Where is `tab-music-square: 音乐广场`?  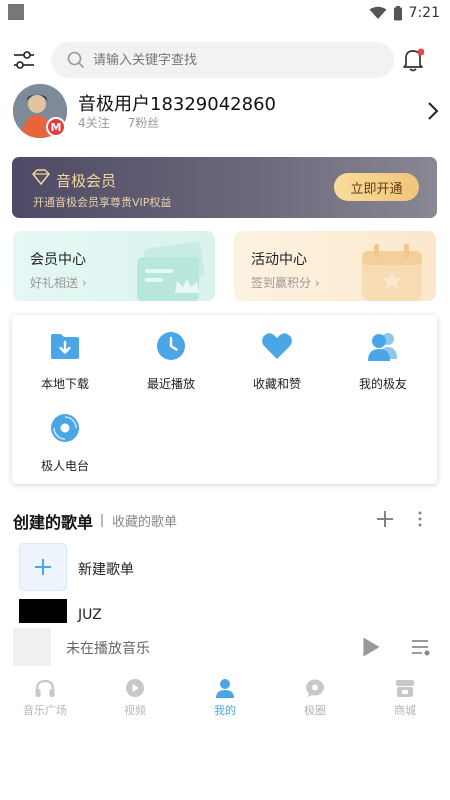
tab-music-square: 音乐广场 is located at coordinates (45, 697).